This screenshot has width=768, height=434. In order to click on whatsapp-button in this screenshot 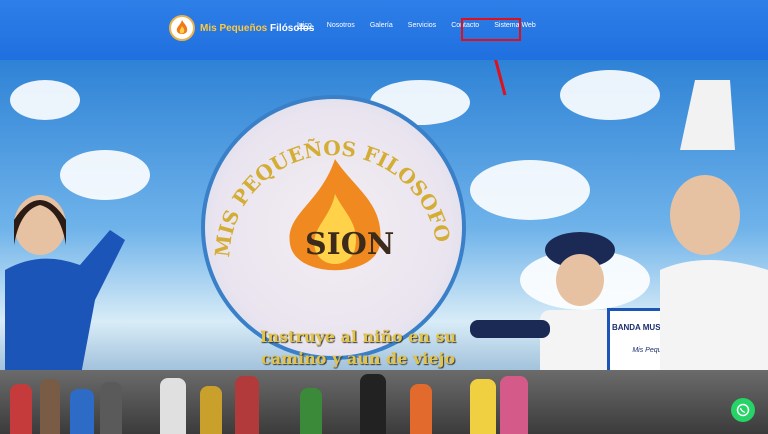, I will do `click(743, 410)`.